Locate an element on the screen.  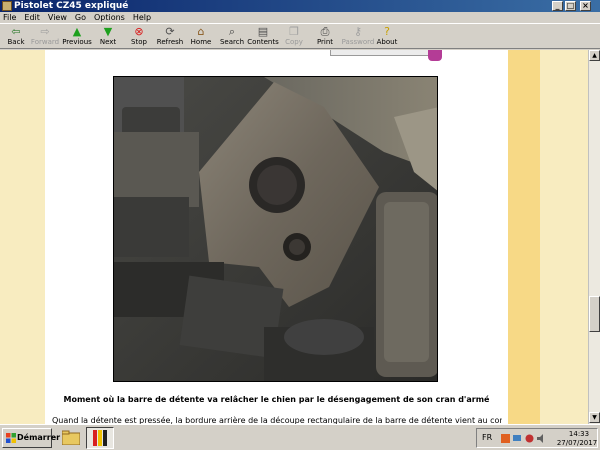
scroll-down-button: ▼ is located at coordinates (594, 417).